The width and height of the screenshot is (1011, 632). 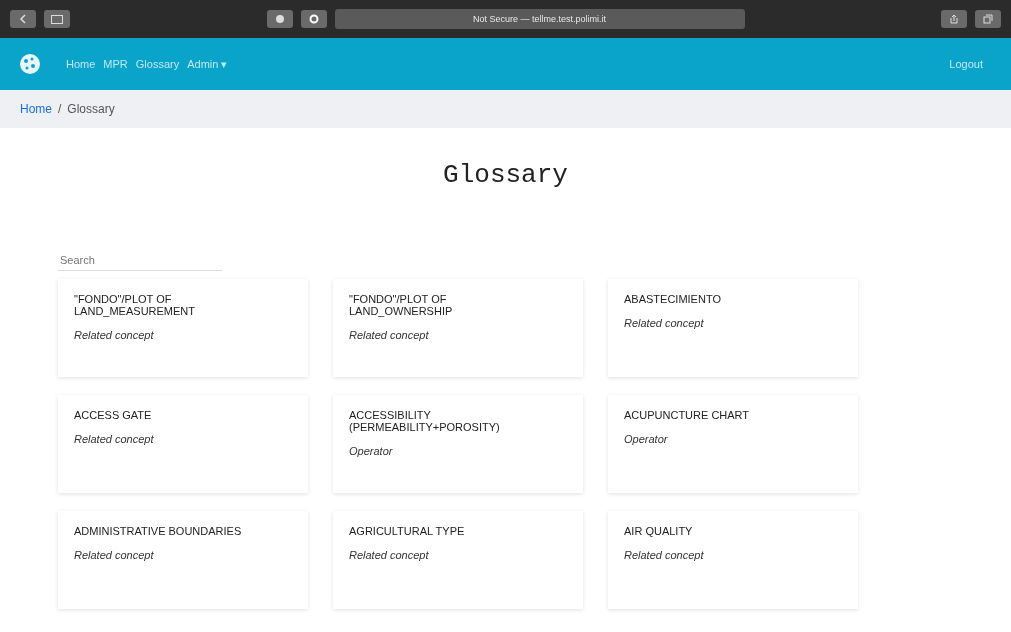 What do you see at coordinates (687, 415) in the screenshot?
I see `term-title: ACUPUNCTURE CHART` at bounding box center [687, 415].